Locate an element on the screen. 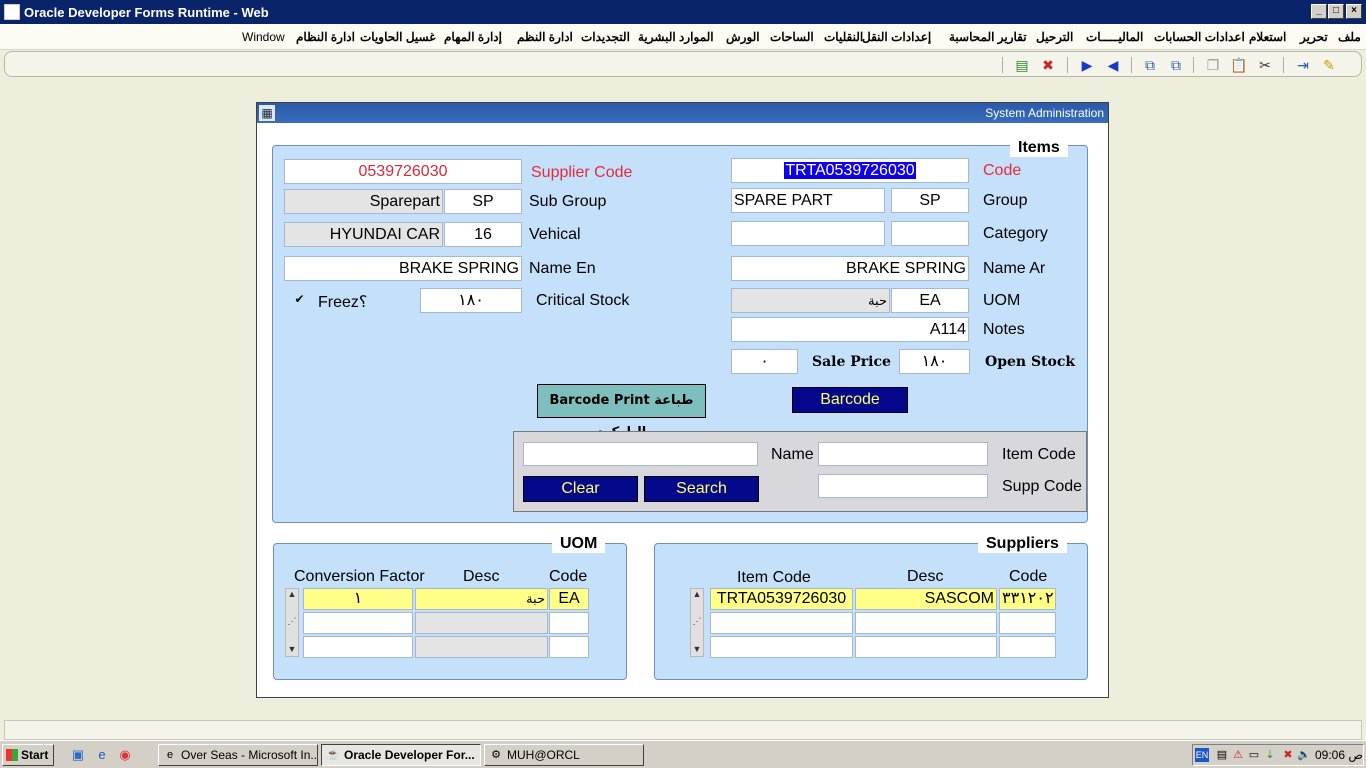 This screenshot has height=768, width=1366. suppliers-col-code: Code is located at coordinates (1028, 576).